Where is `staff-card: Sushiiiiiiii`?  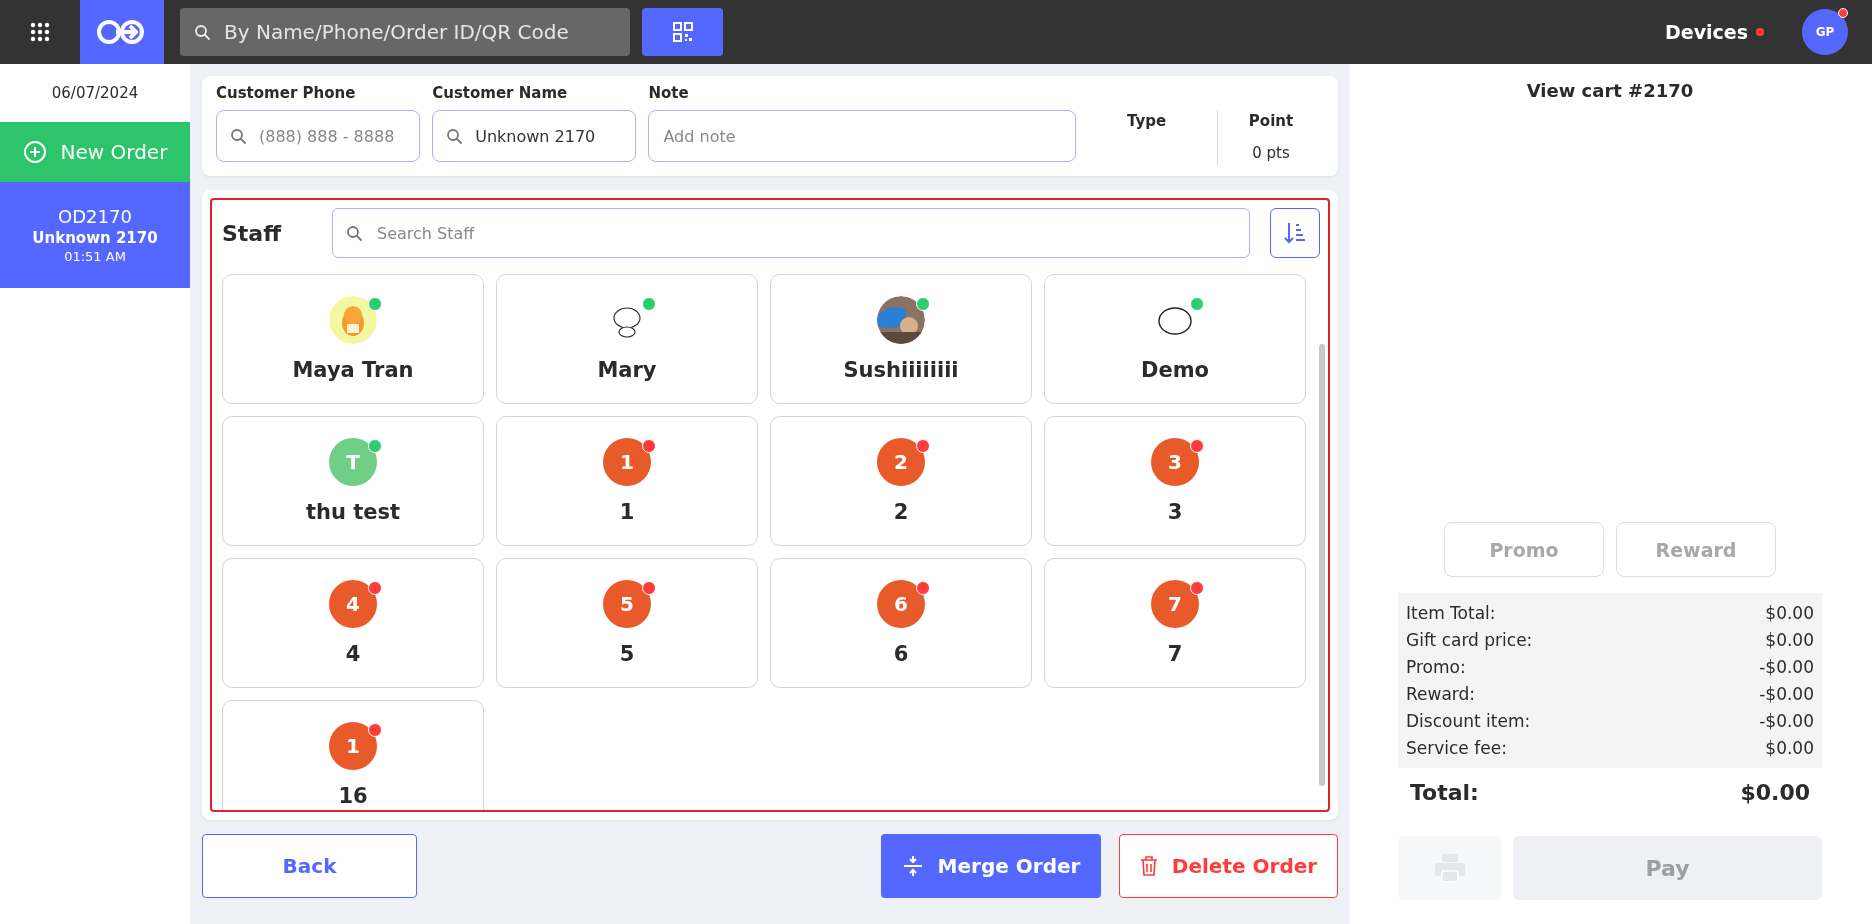 staff-card: Sushiiiiiiii is located at coordinates (901, 339).